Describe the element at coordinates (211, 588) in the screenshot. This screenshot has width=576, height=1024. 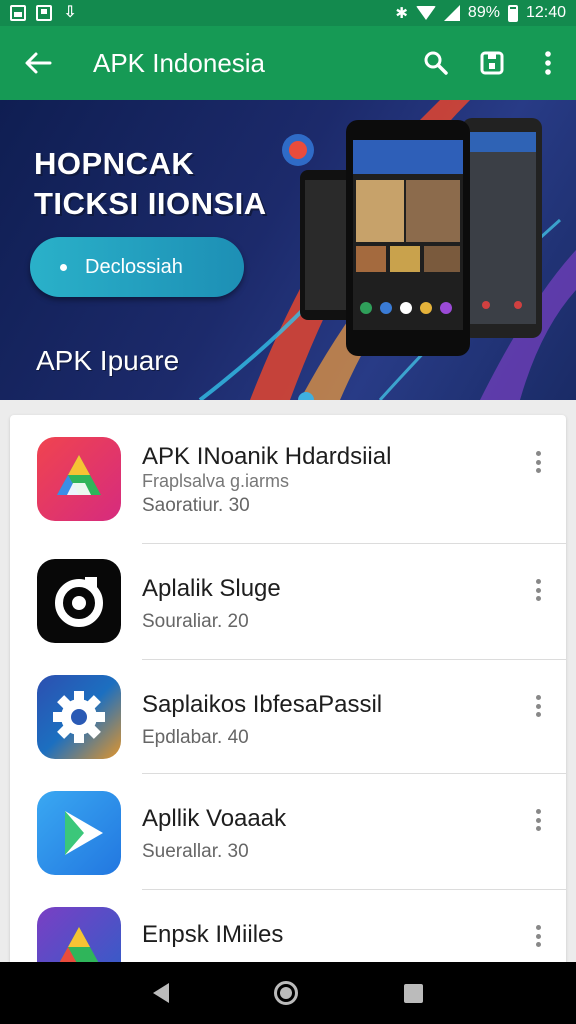
I see `app-title: Aplalik Sluge` at that location.